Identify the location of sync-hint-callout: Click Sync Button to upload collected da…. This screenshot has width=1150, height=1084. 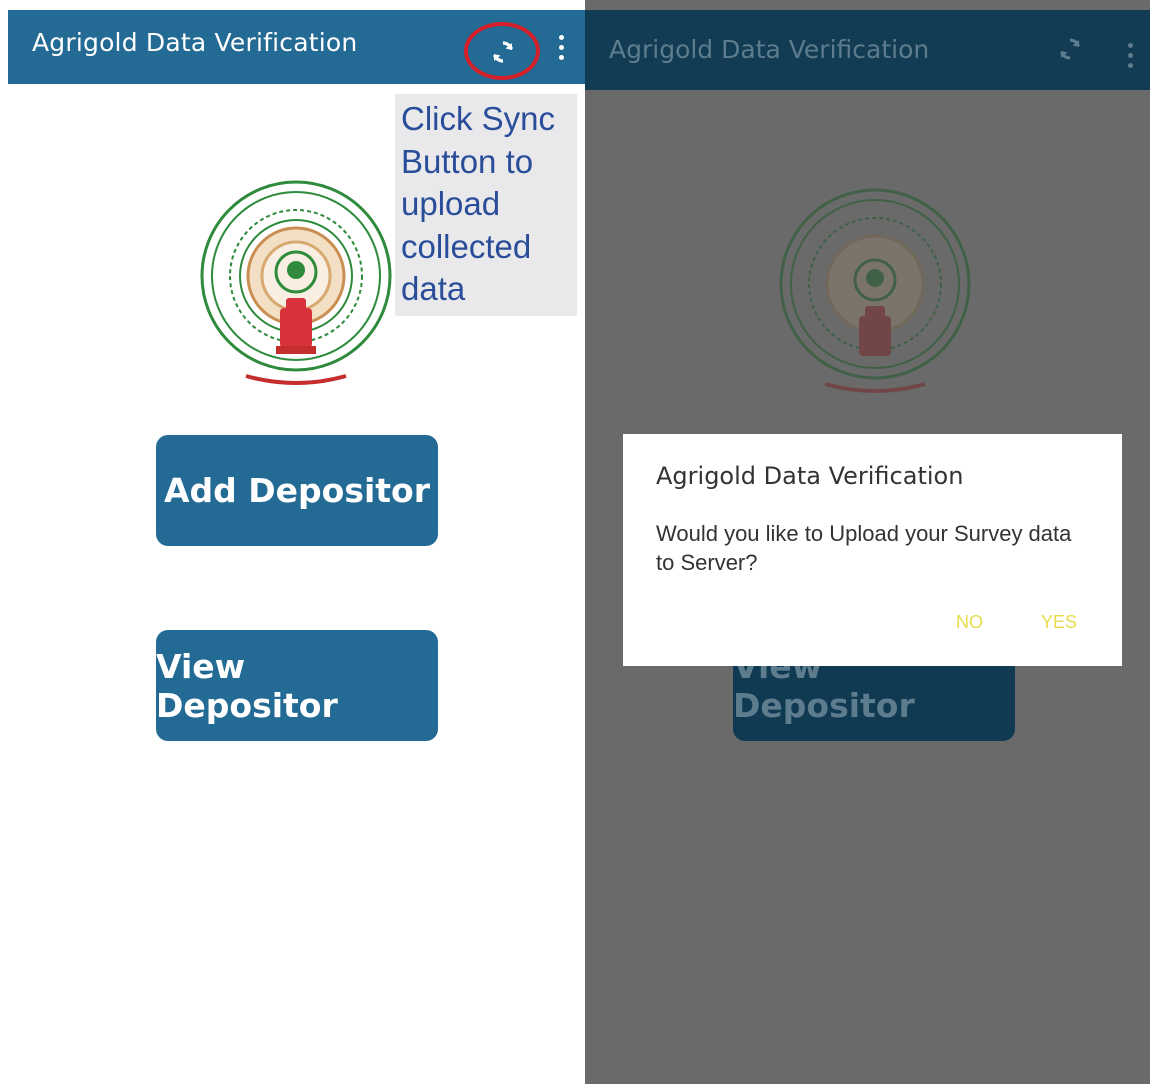
(486, 205).